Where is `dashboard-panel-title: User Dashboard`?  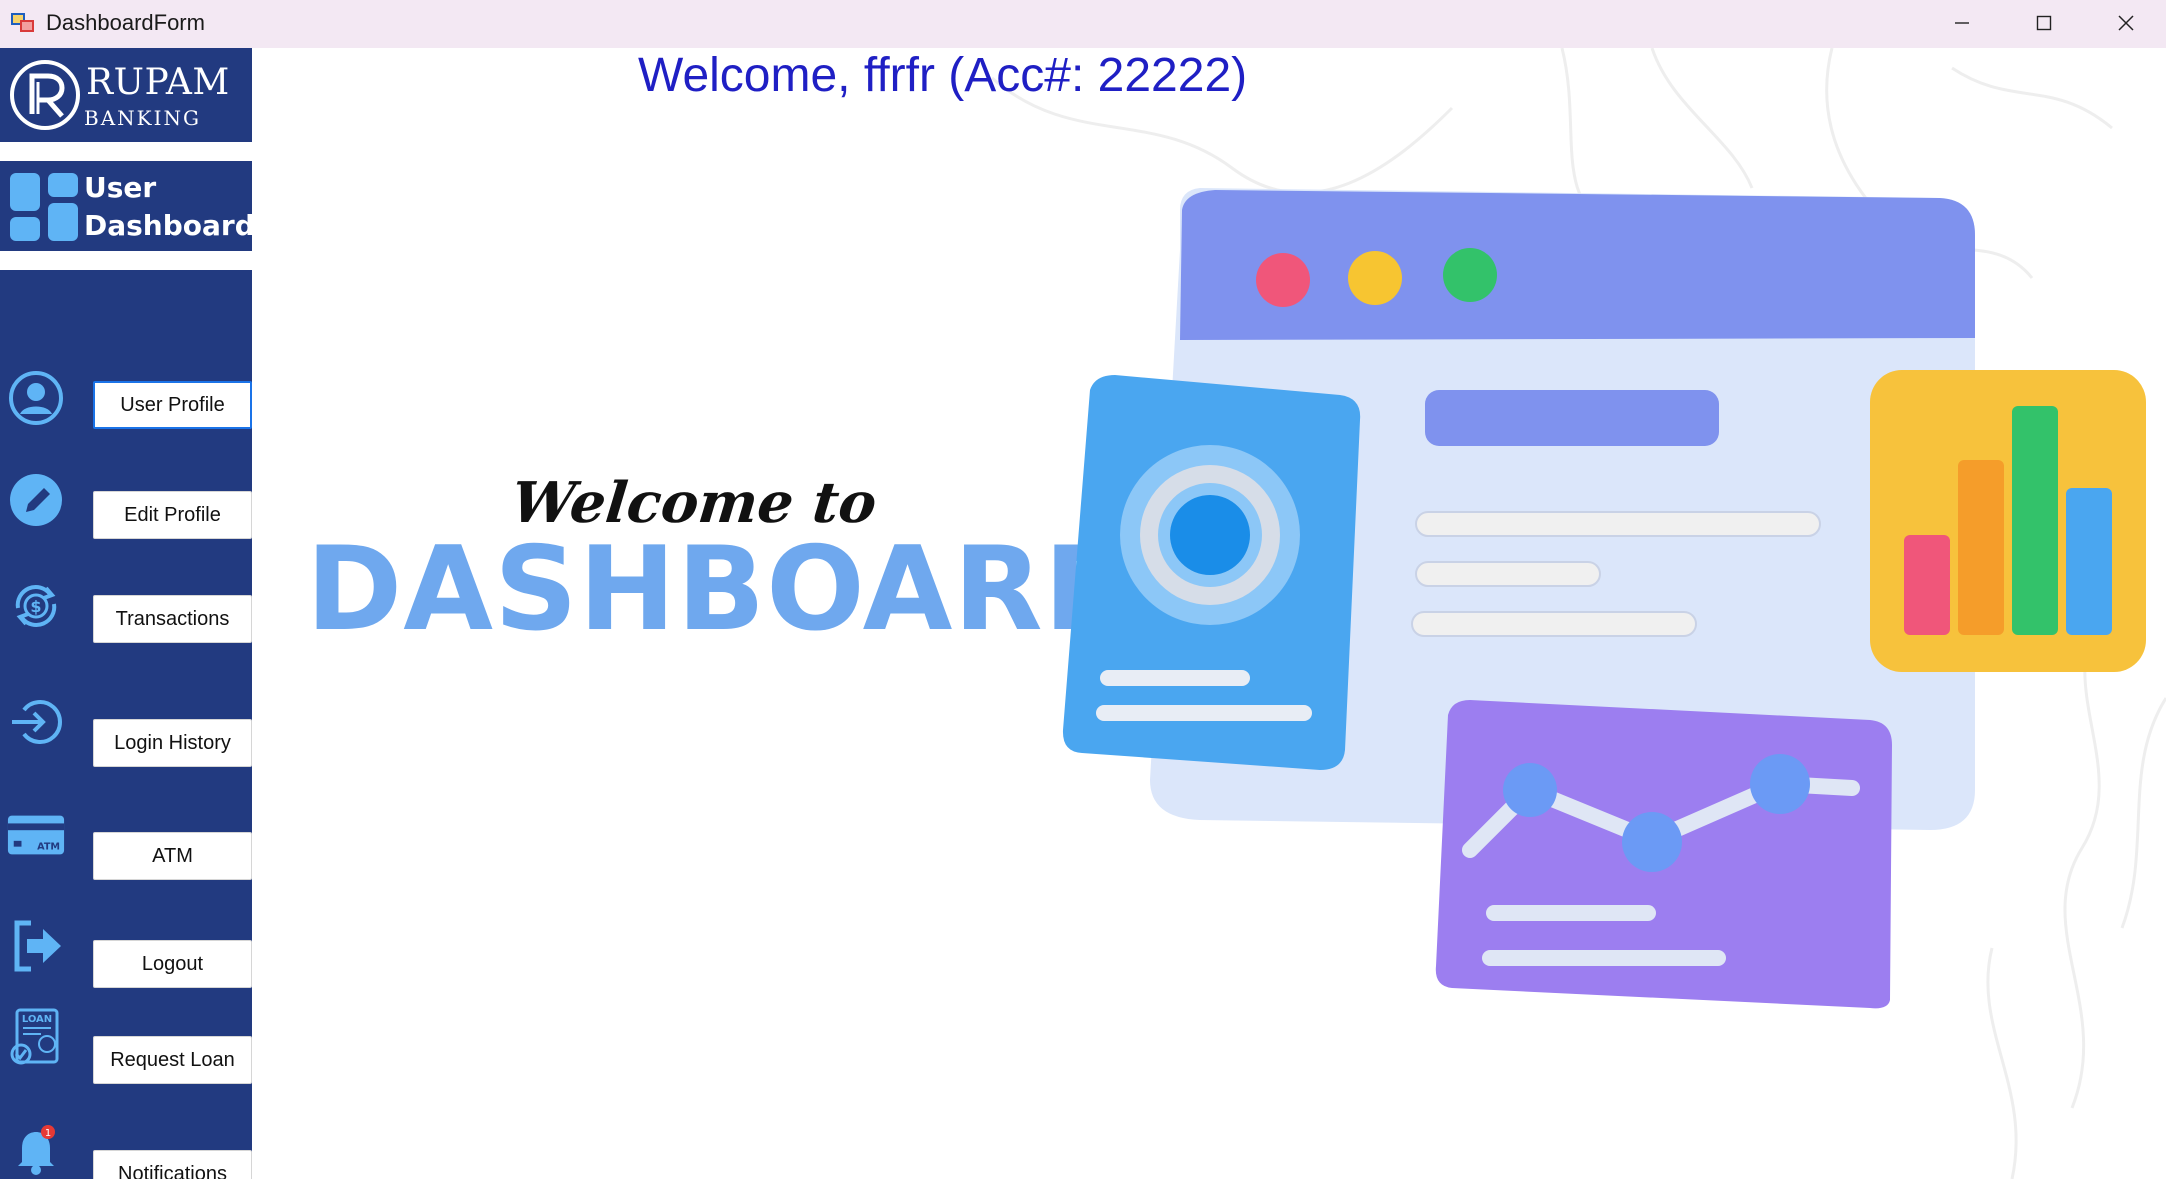
dashboard-panel-title: User Dashboard is located at coordinates (169, 206).